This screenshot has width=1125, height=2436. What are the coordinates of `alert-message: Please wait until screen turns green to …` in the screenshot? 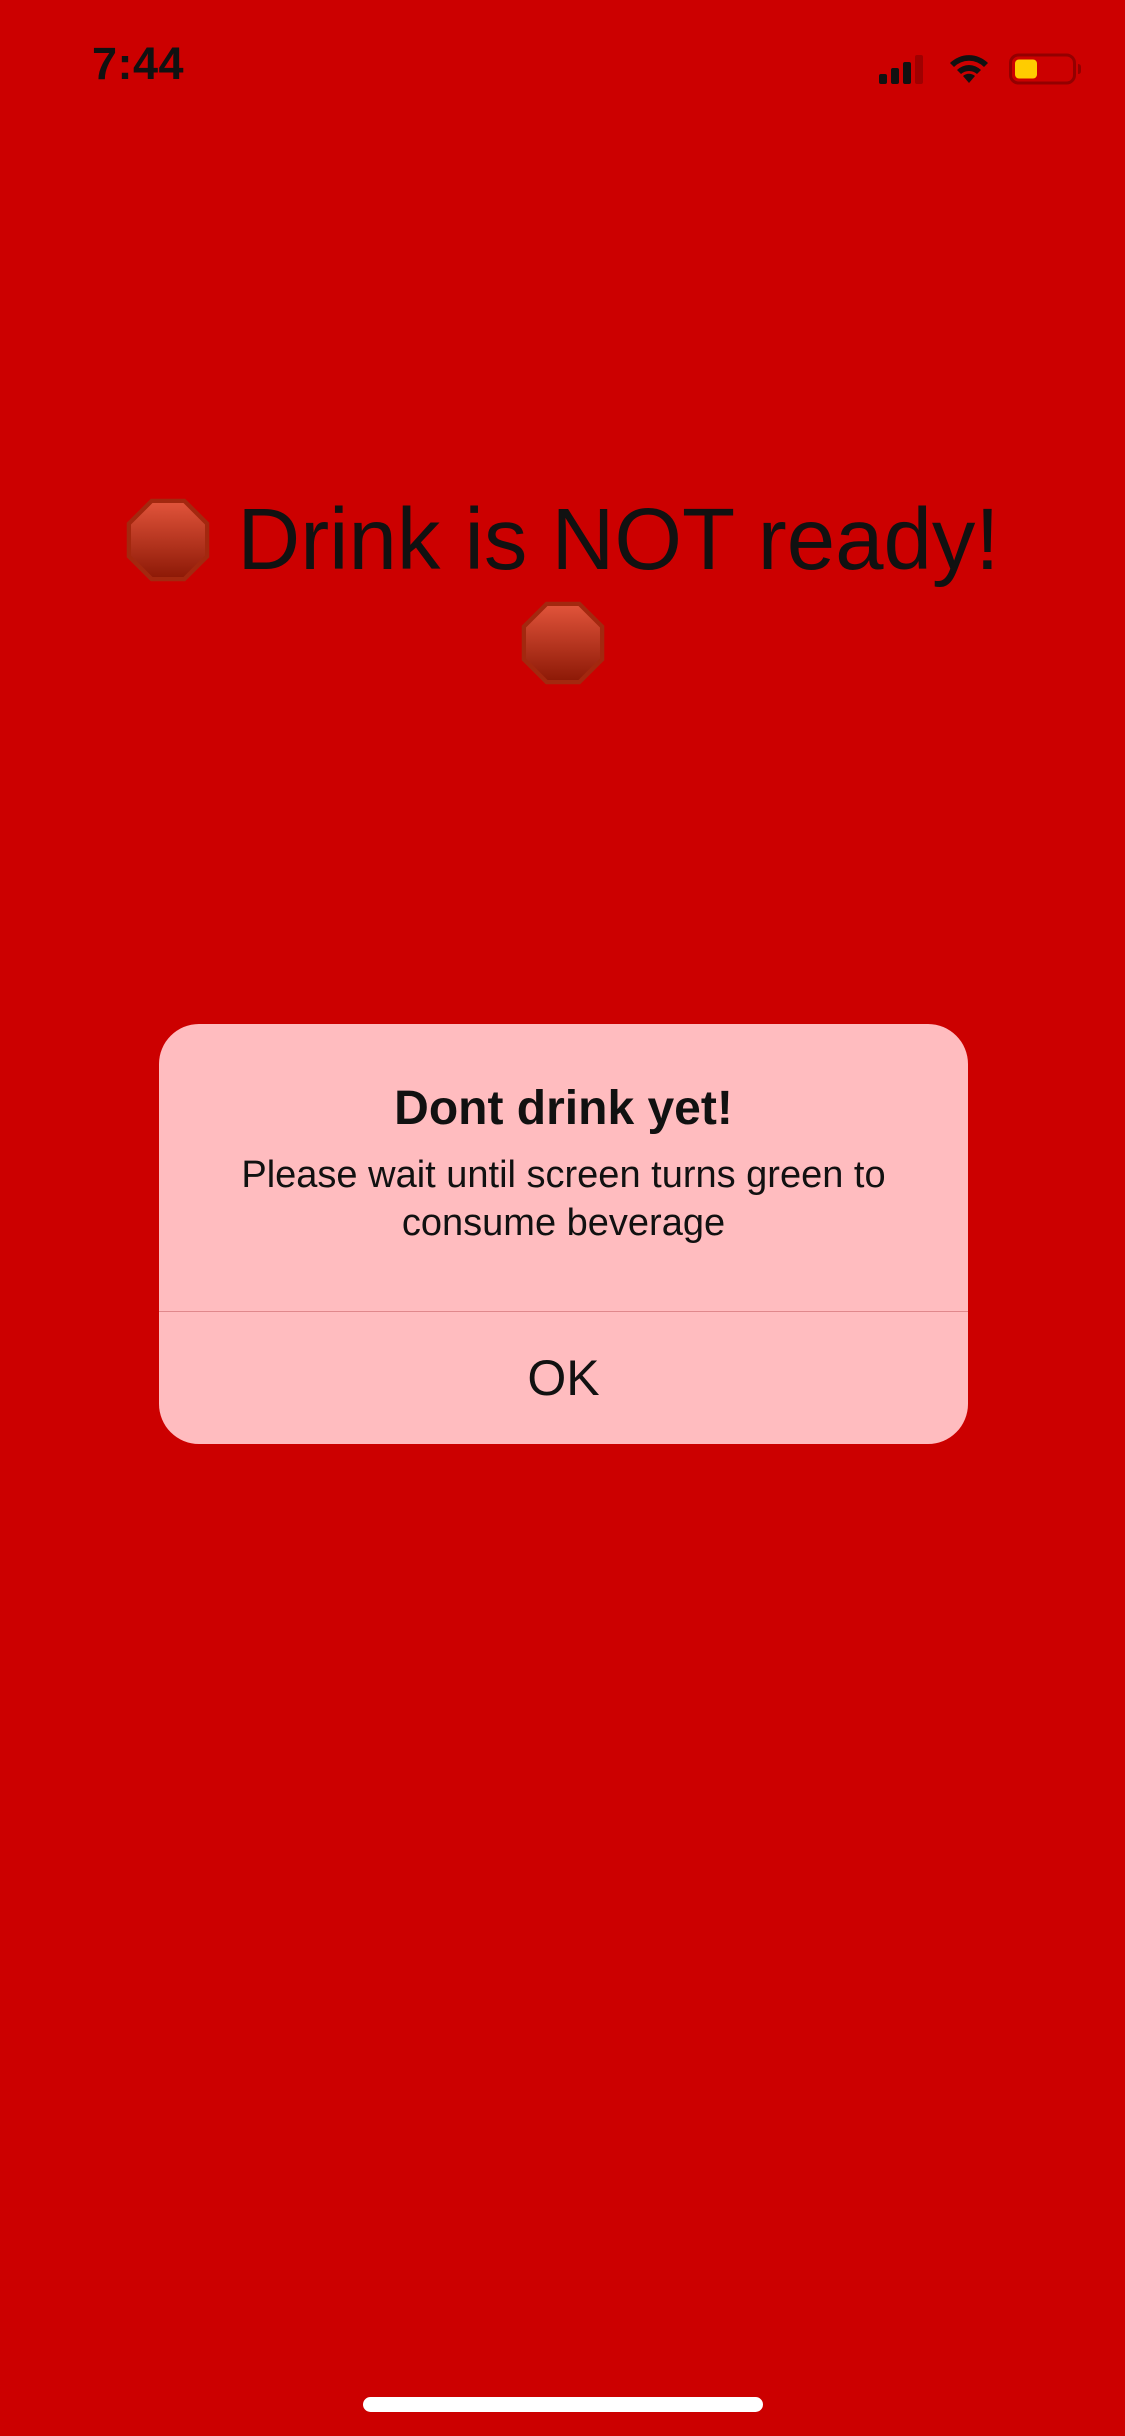 It's located at (563, 1199).